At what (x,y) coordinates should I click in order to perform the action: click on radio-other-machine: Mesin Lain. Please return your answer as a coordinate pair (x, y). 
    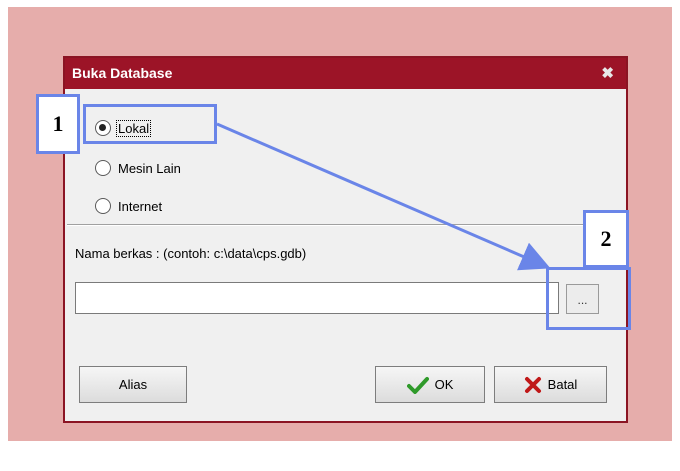
    Looking at the image, I should click on (138, 168).